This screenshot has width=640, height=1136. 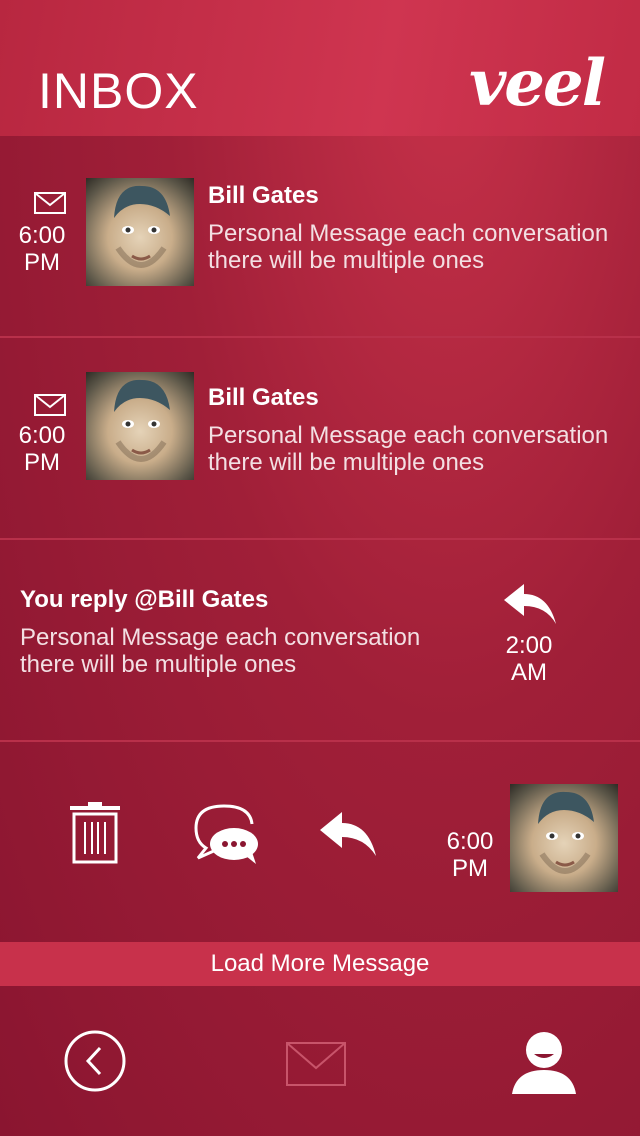 I want to click on app-logo: veel, so click(x=537, y=83).